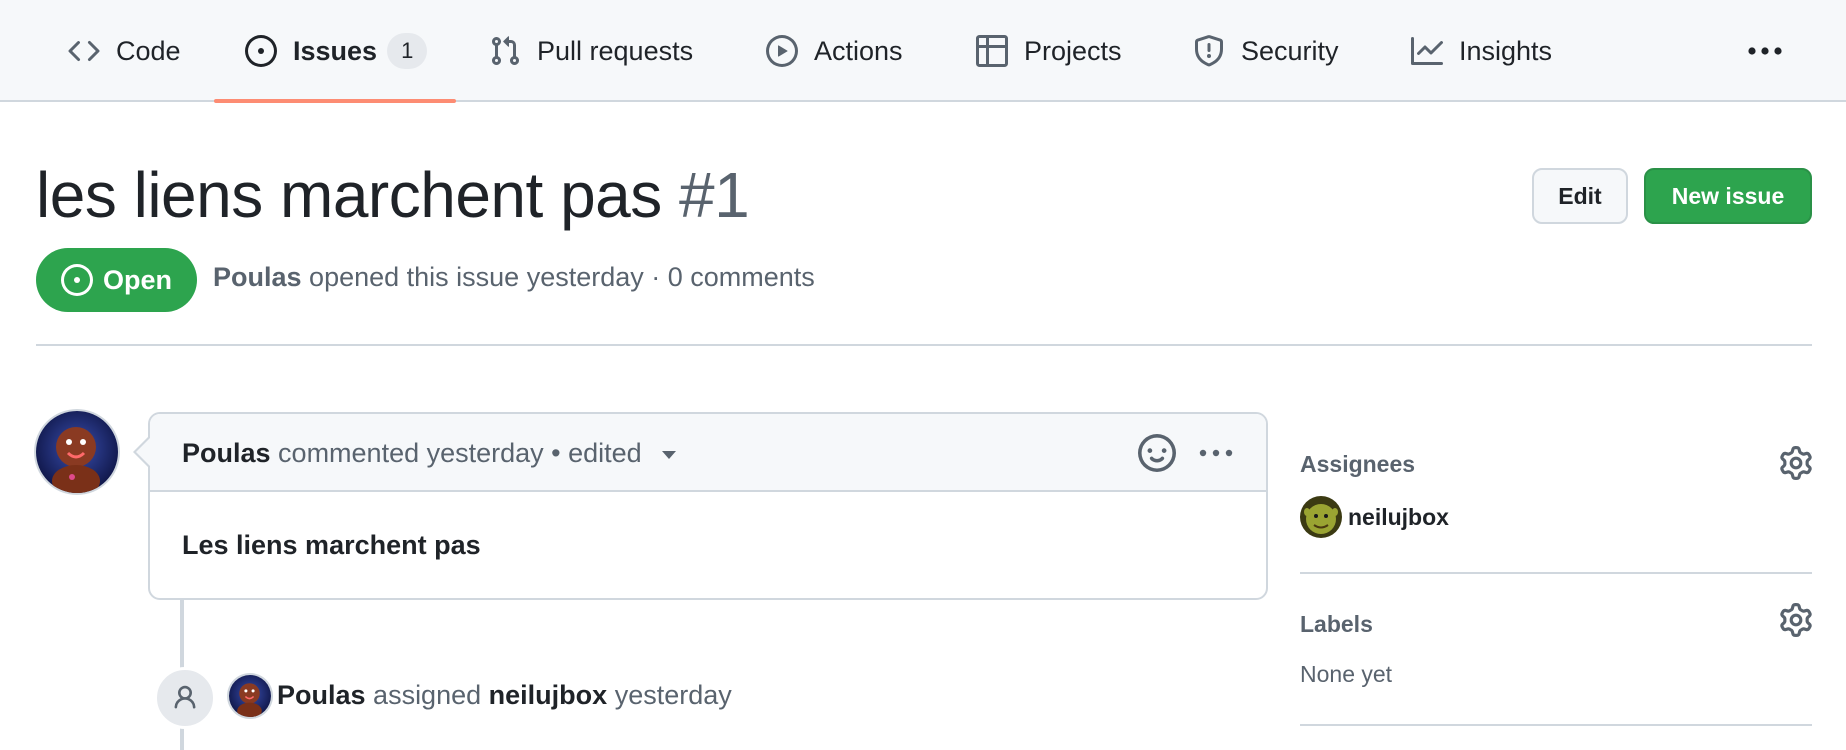 This screenshot has height=750, width=1846. I want to click on event-target-link: neilujbox, so click(548, 695).